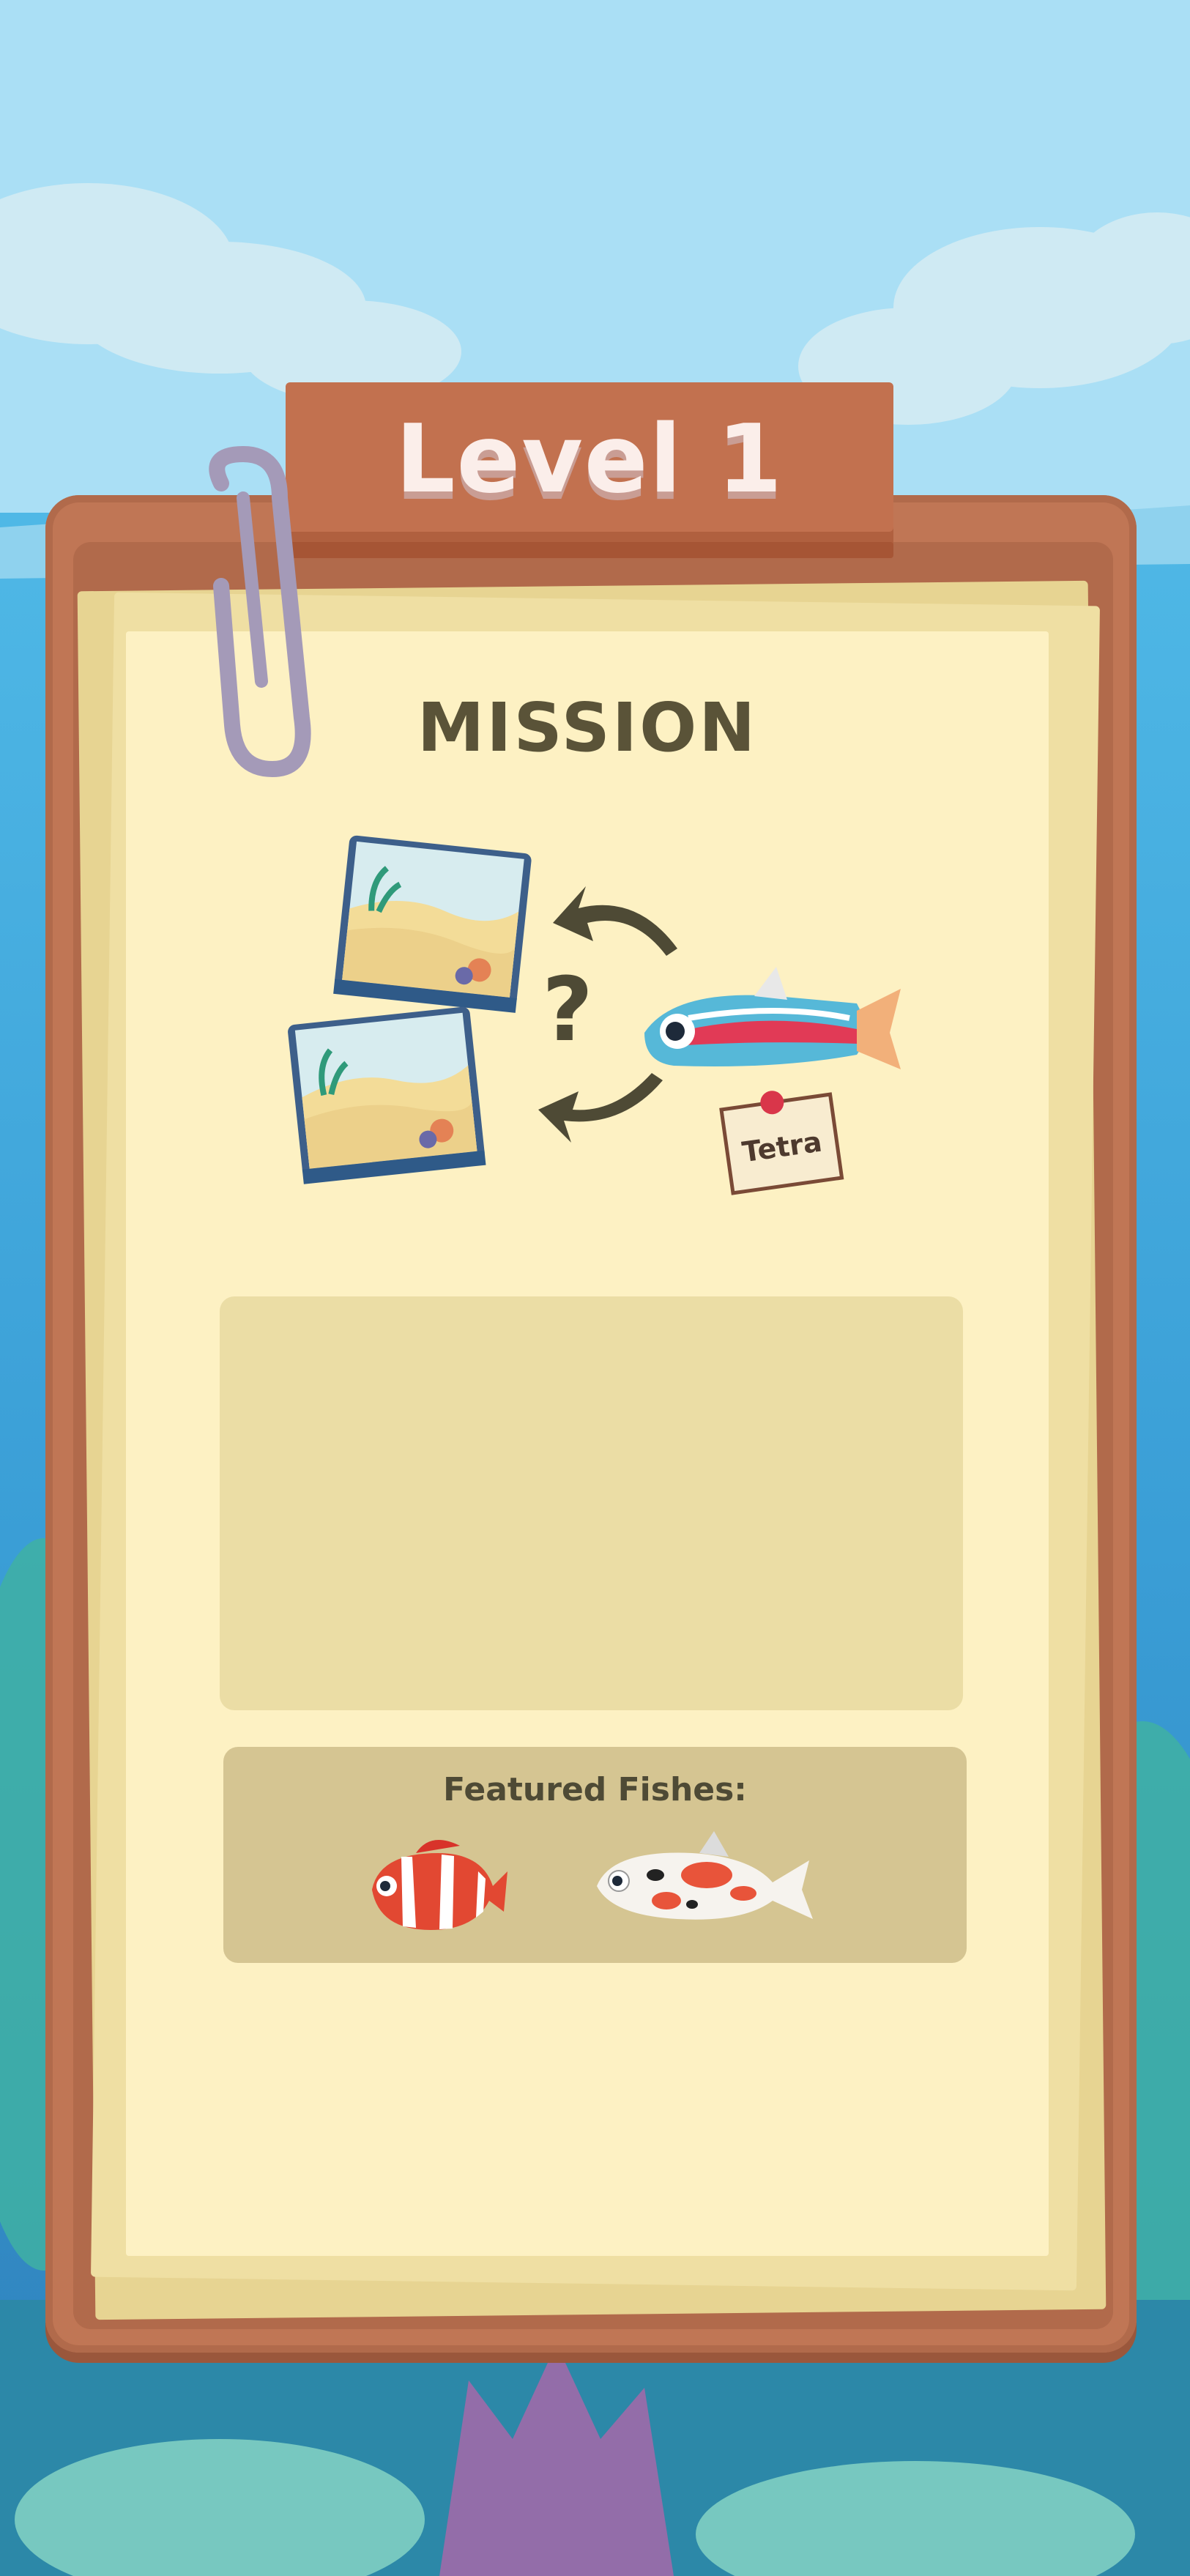  Describe the element at coordinates (594, 1015) in the screenshot. I see `mission-illustration: ? Tetra` at that location.